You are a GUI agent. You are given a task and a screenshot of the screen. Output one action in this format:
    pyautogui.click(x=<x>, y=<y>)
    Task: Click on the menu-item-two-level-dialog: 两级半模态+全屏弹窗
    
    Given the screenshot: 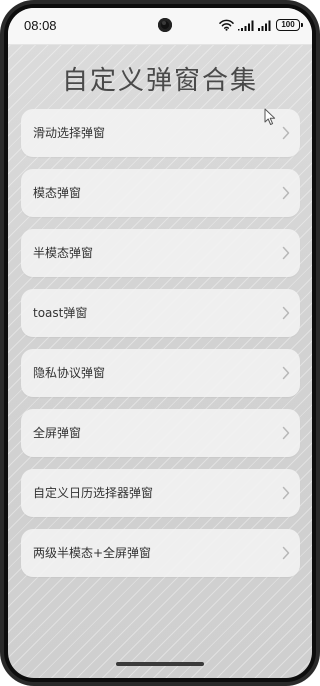 What is the action you would take?
    pyautogui.click(x=160, y=553)
    